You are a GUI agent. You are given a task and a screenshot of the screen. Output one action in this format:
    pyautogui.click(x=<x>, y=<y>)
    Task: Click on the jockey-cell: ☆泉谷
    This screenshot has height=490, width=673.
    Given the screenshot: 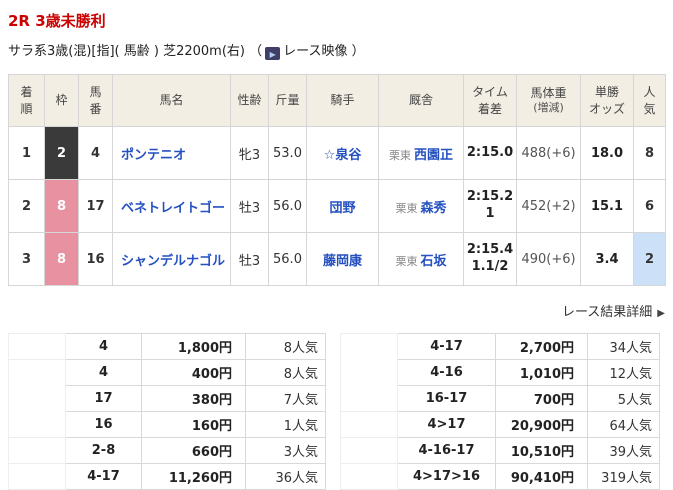 What is the action you would take?
    pyautogui.click(x=342, y=153)
    